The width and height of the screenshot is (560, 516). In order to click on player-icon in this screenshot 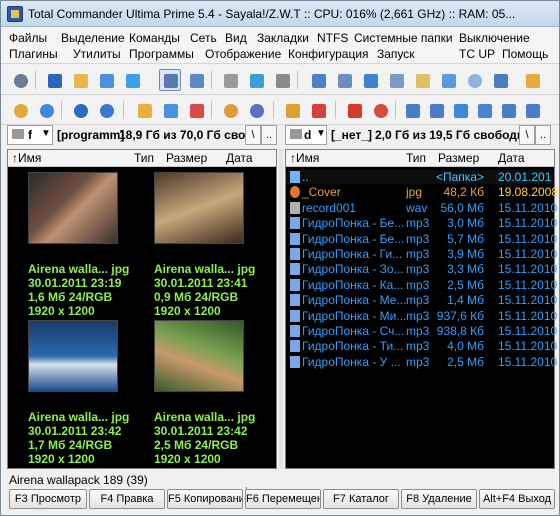, I will do `click(81, 111)`.